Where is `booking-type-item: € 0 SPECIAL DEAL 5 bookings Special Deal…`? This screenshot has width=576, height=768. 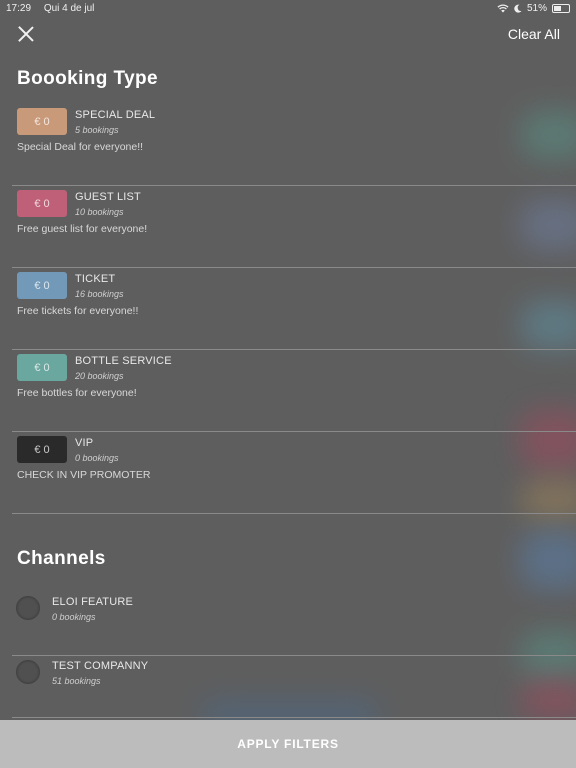 booking-type-item: € 0 SPECIAL DEAL 5 bookings Special Deal… is located at coordinates (294, 145).